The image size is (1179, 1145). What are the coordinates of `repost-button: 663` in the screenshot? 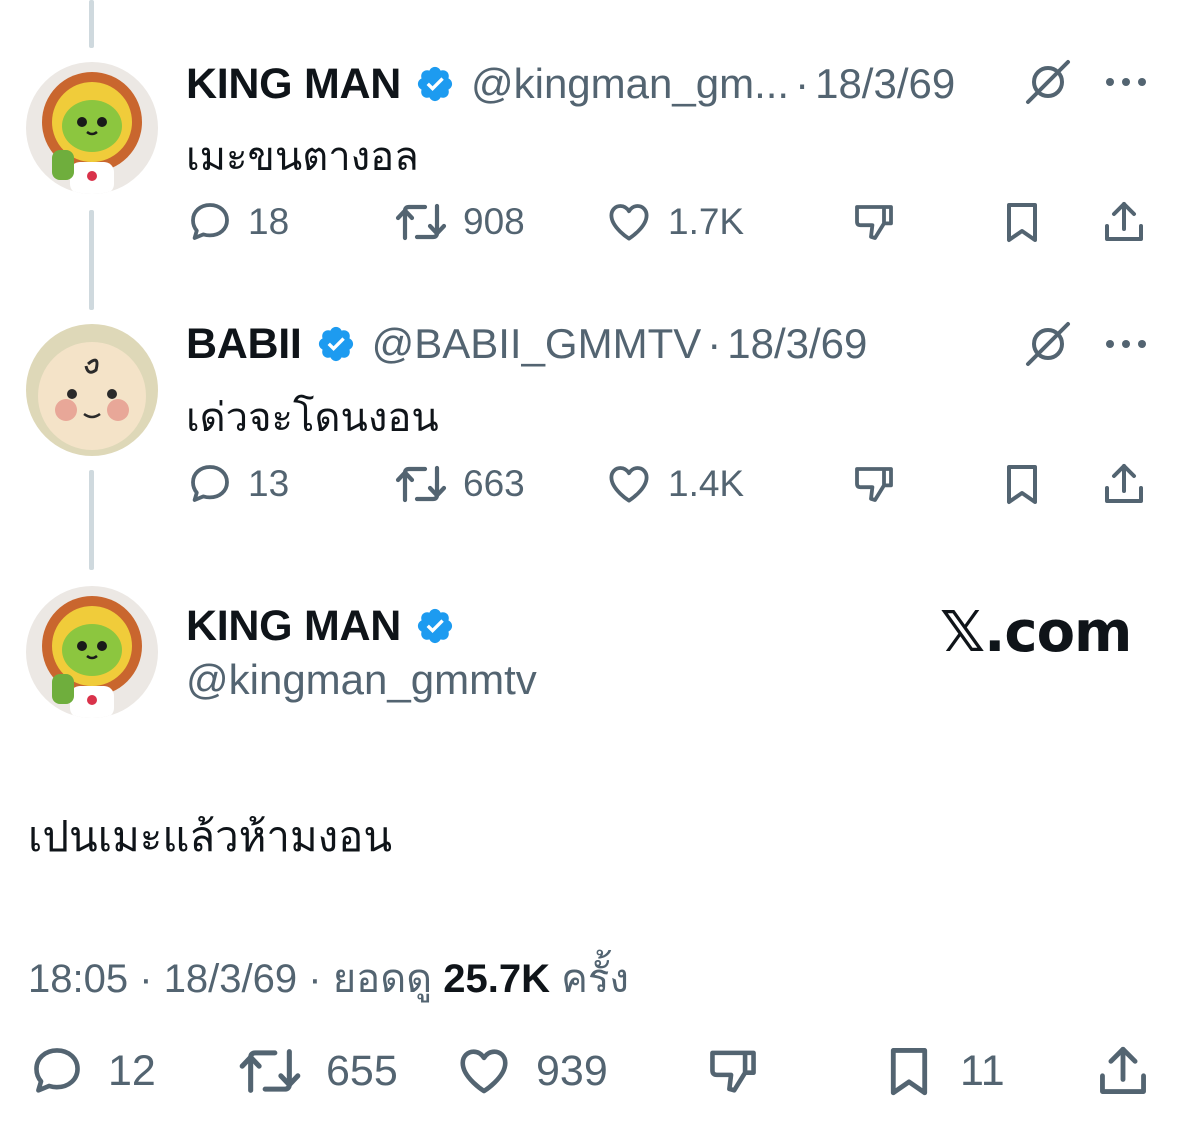 It's located at (459, 484).